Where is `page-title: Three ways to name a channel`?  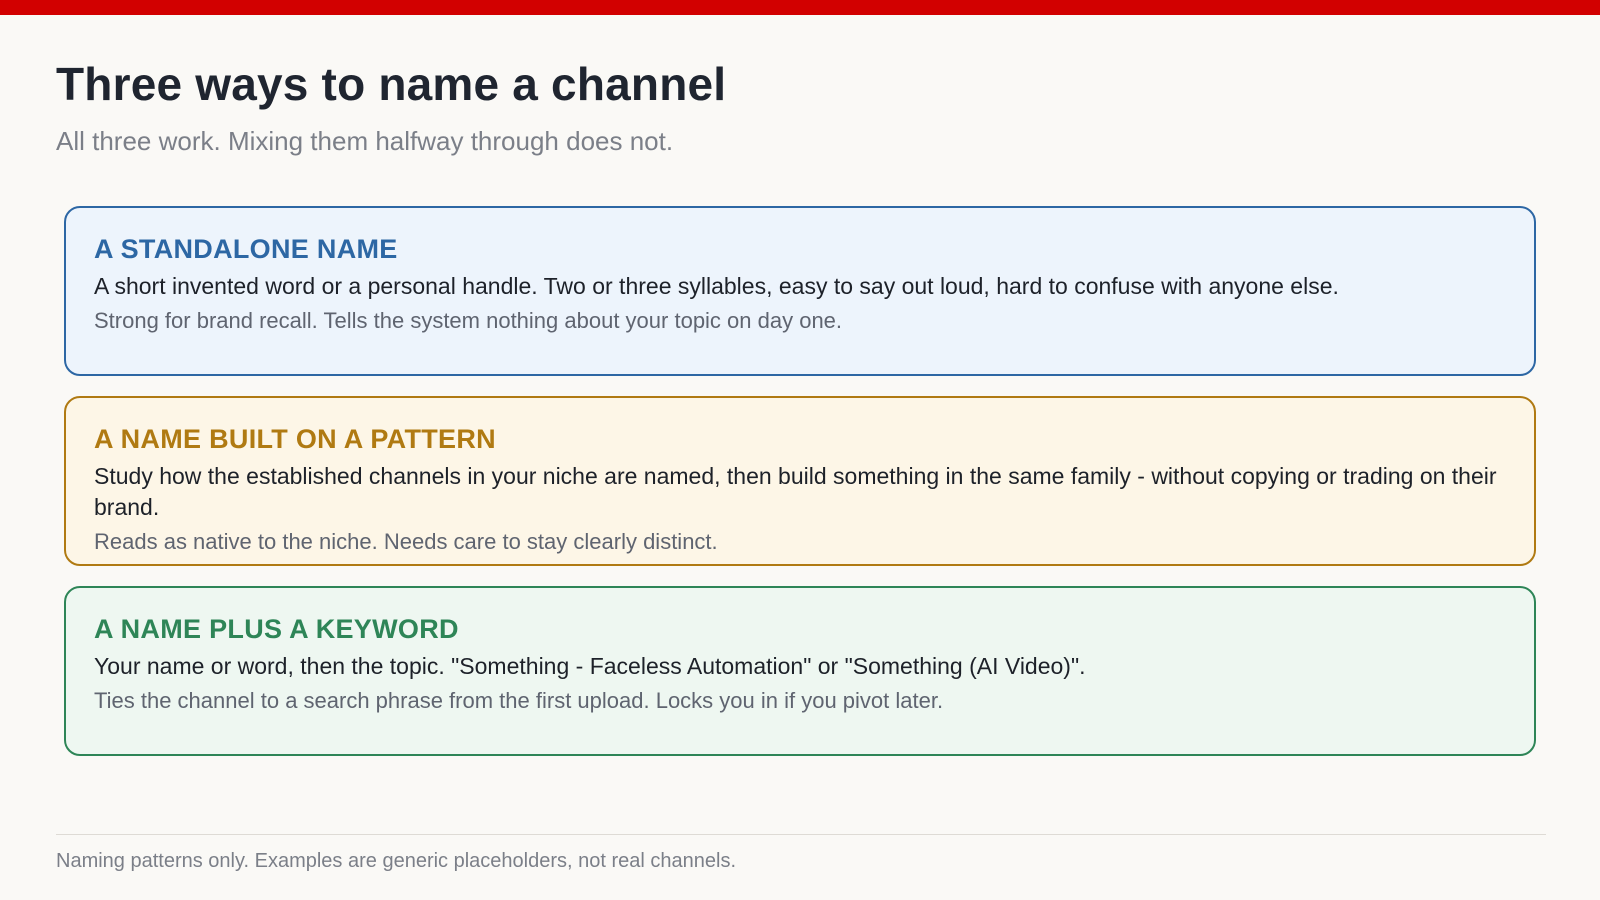 page-title: Three ways to name a channel is located at coordinates (391, 84).